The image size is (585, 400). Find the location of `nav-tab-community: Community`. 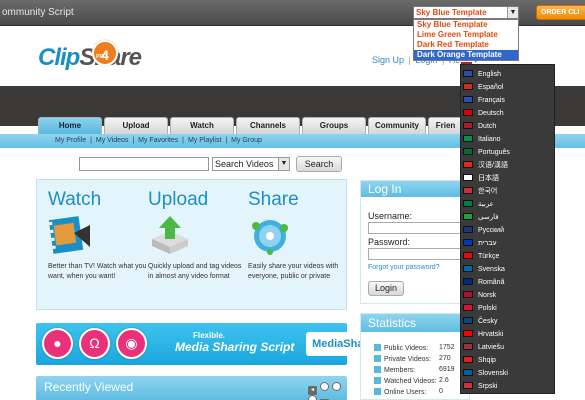

nav-tab-community: Community is located at coordinates (397, 125).